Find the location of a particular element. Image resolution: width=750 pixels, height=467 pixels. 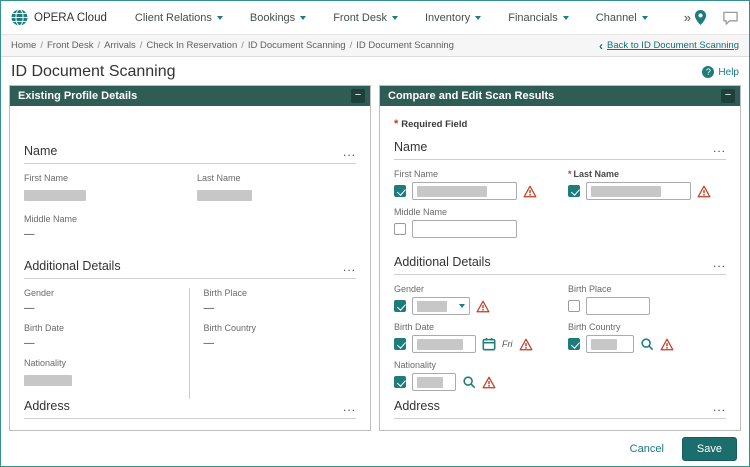

field-middle-name: Middle Name — is located at coordinates (51, 227).